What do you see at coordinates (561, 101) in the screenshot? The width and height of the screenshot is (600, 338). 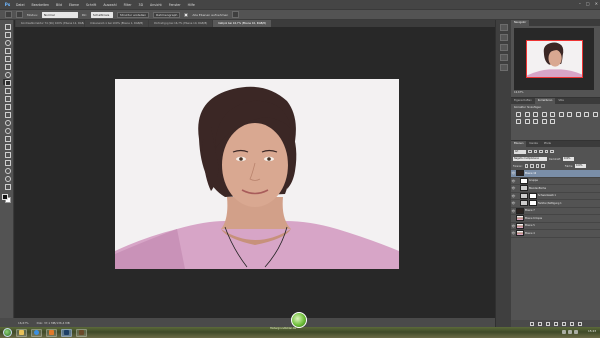 I see `tab-stile: Stile` at bounding box center [561, 101].